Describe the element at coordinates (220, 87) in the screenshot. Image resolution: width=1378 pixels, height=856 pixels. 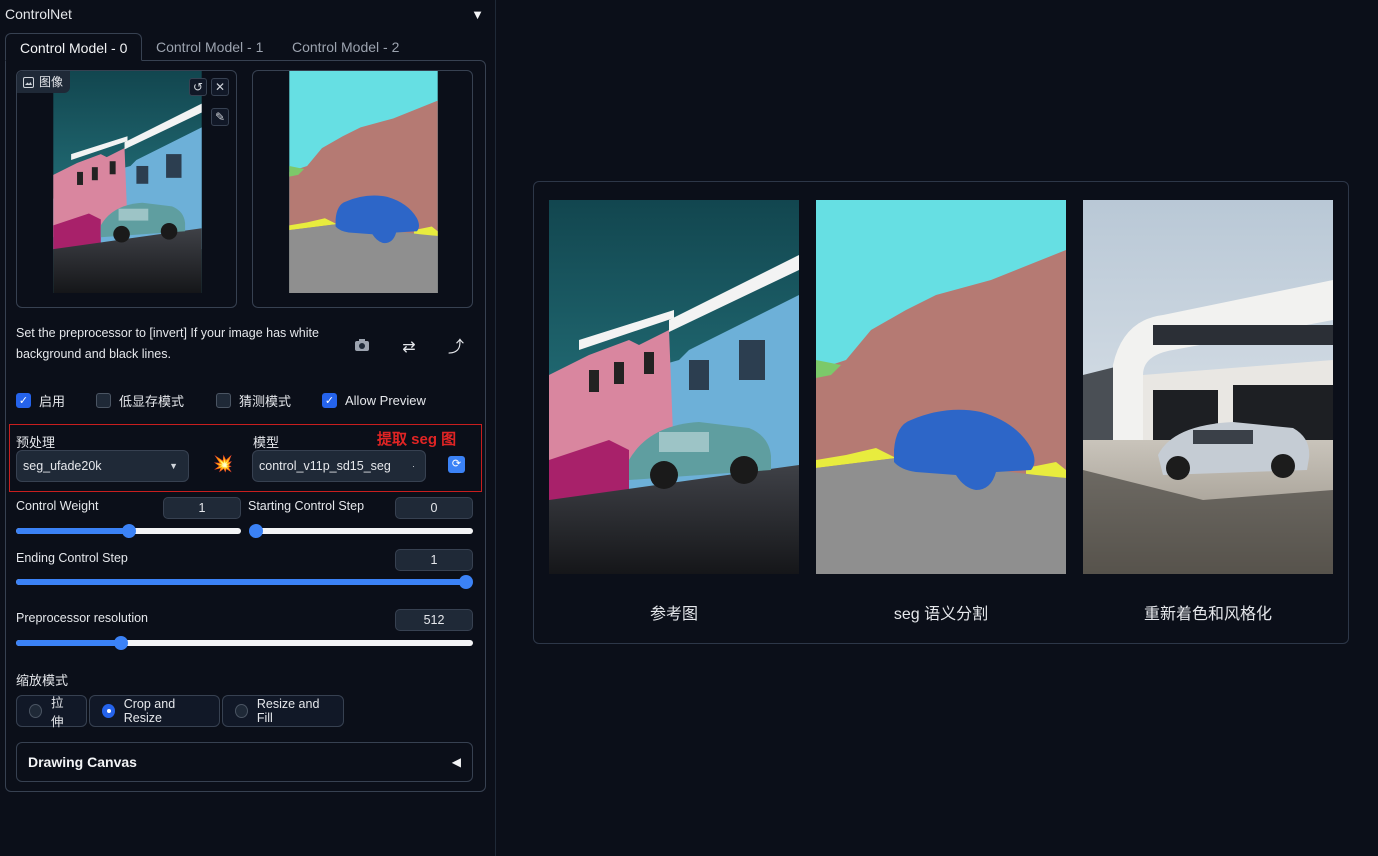
I see `close-icon: ✕` at that location.